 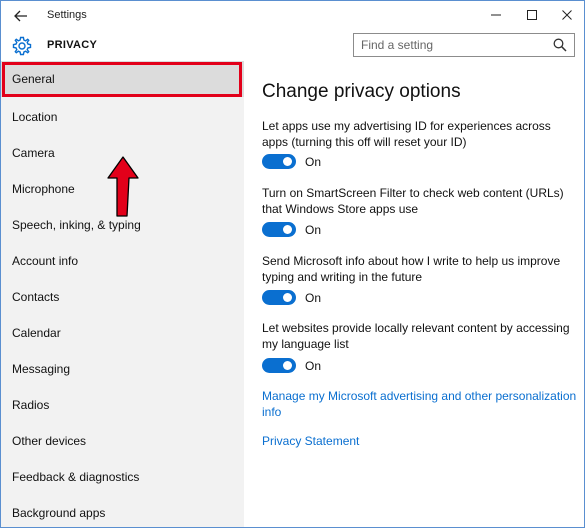 I want to click on back-arrow-icon, so click(x=20, y=16).